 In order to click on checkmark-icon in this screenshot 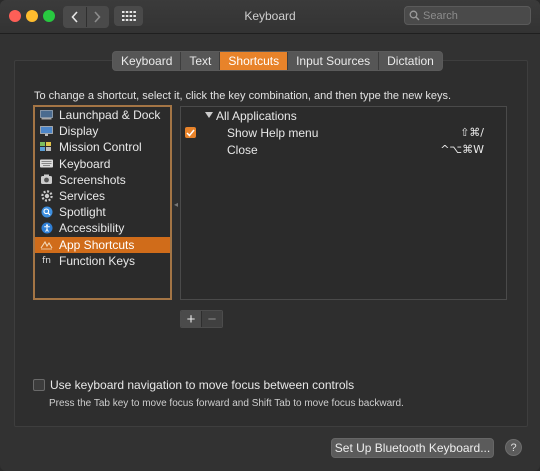, I will do `click(190, 133)`.